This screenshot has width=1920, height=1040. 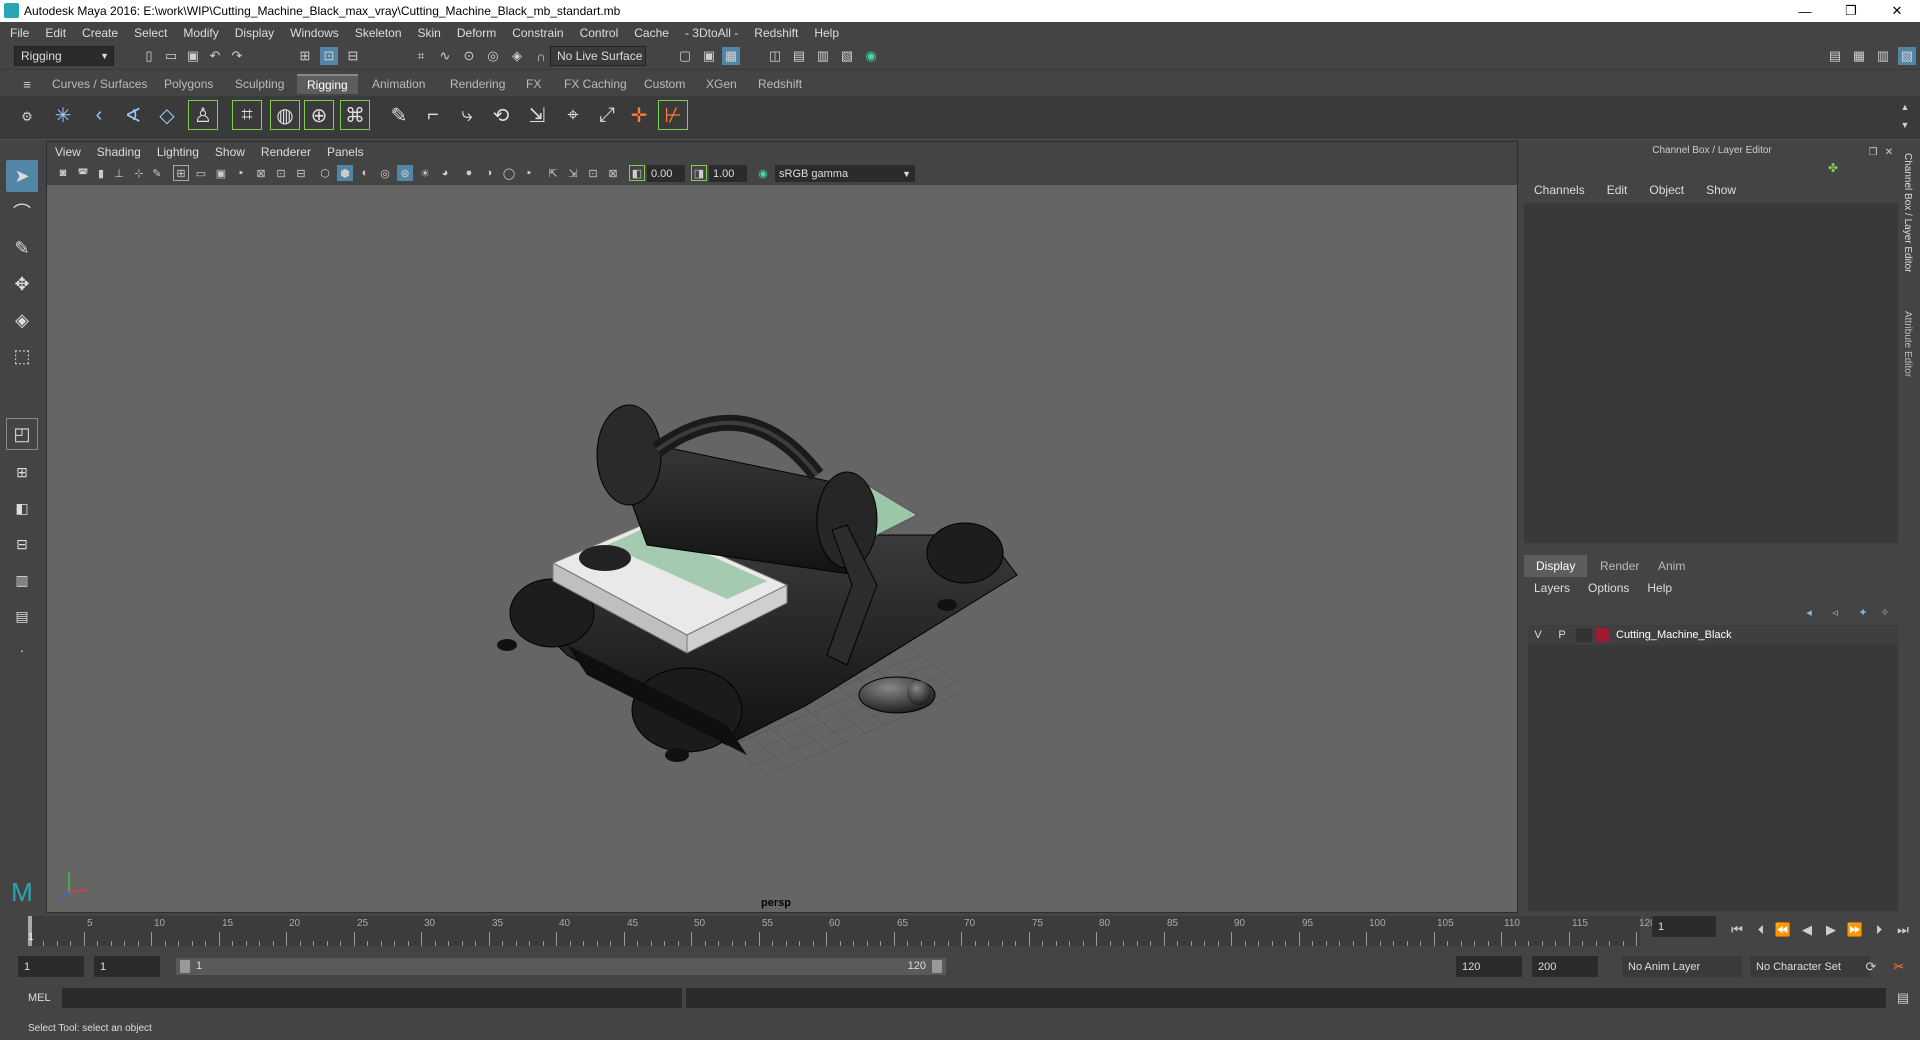 I want to click on open-scene-icon: ▭, so click(x=171, y=56).